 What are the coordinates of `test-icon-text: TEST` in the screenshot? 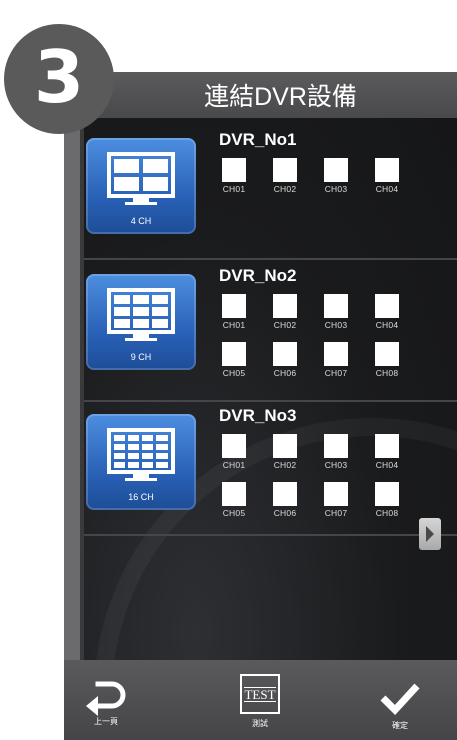 It's located at (260, 694).